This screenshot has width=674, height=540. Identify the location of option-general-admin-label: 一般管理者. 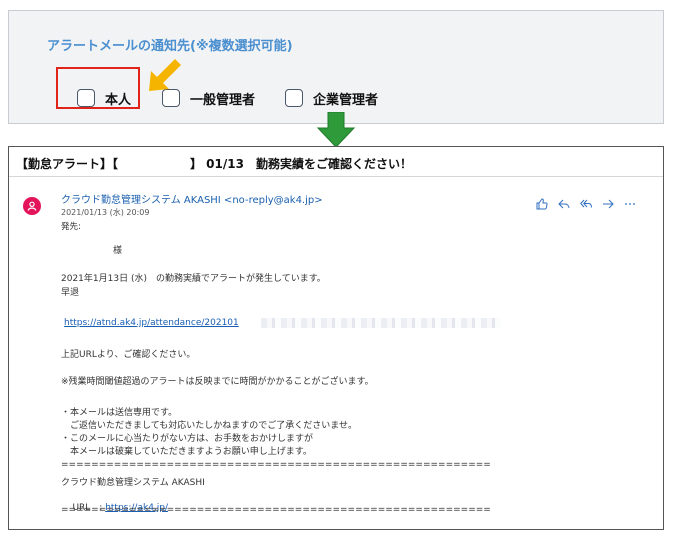
(223, 100).